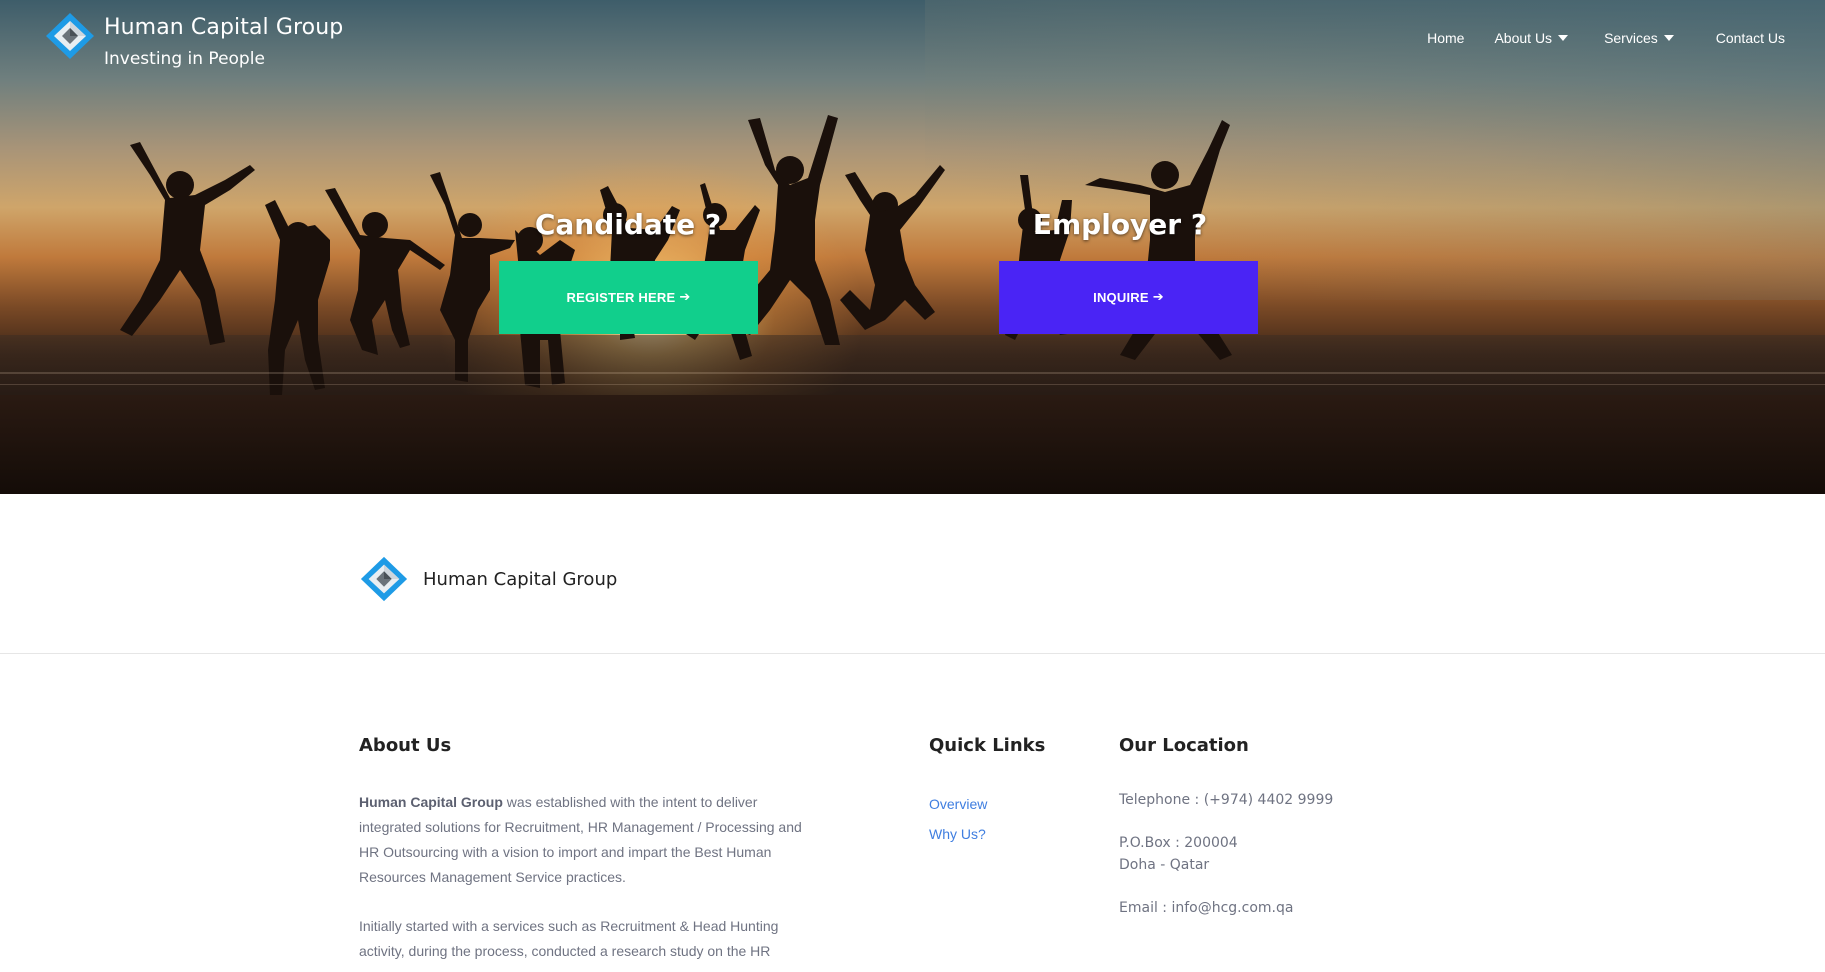 This screenshot has height=972, width=1825. I want to click on main-nav: Home About Us Services Contact Us, so click(1606, 38).